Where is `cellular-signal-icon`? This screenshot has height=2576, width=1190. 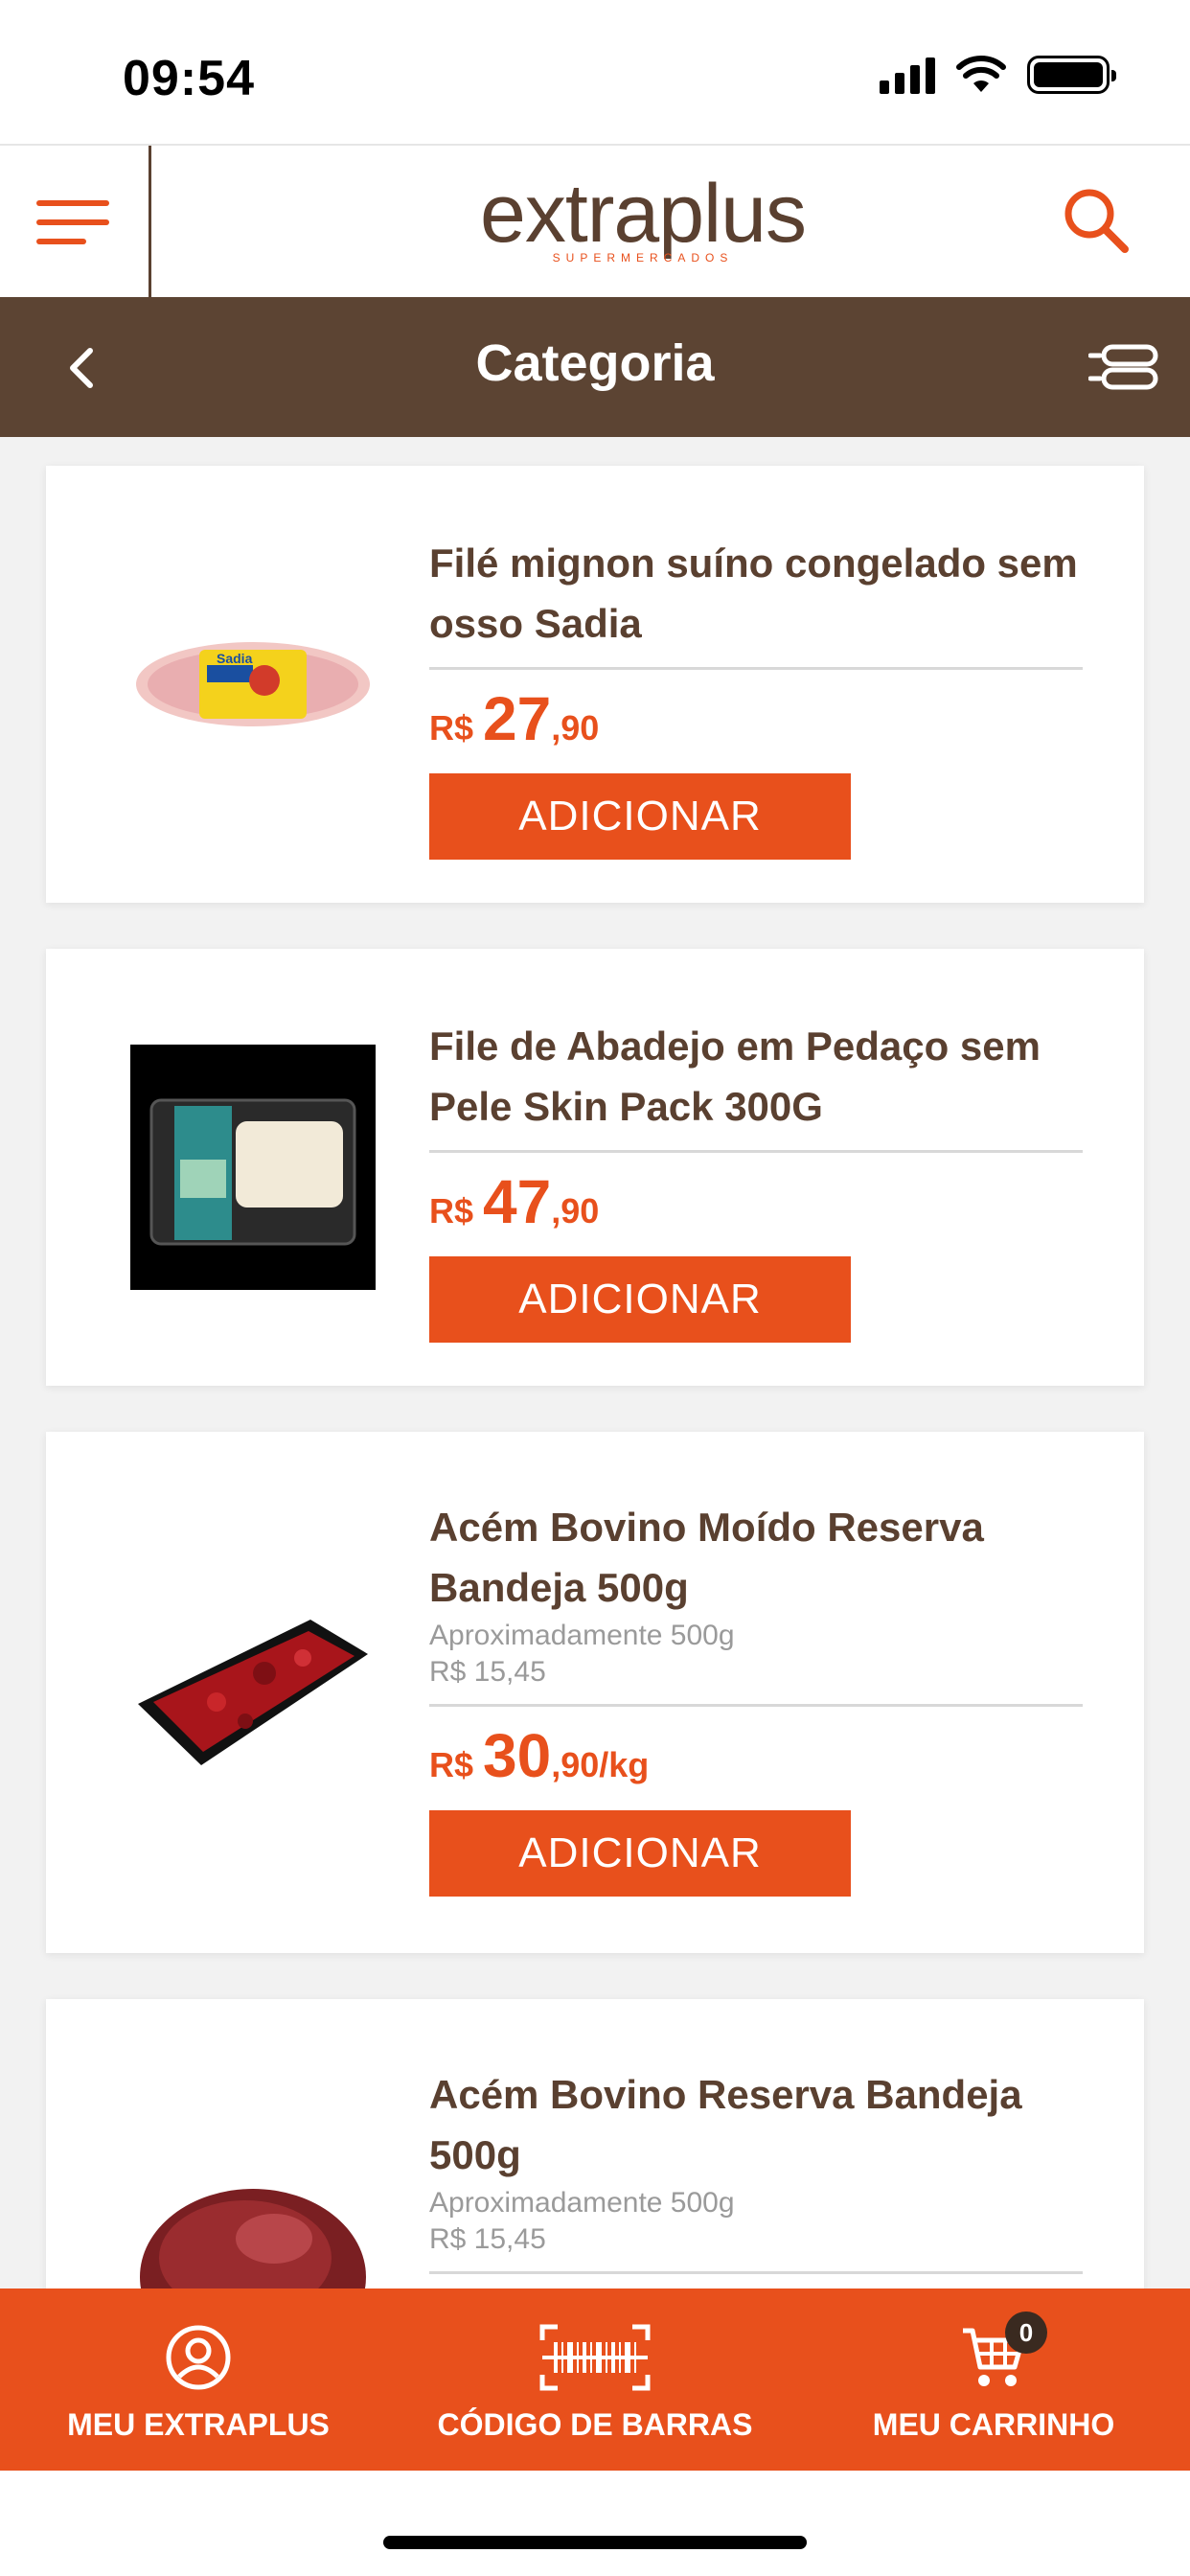 cellular-signal-icon is located at coordinates (907, 75).